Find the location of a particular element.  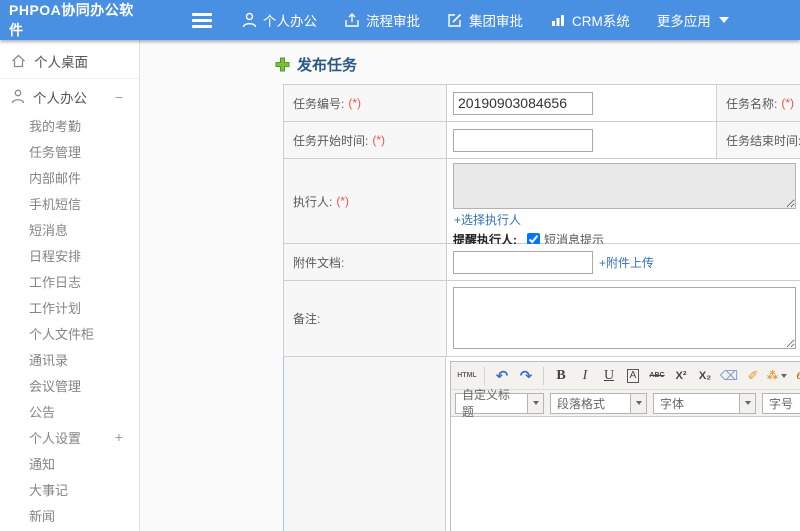

task-number-input is located at coordinates (523, 103).